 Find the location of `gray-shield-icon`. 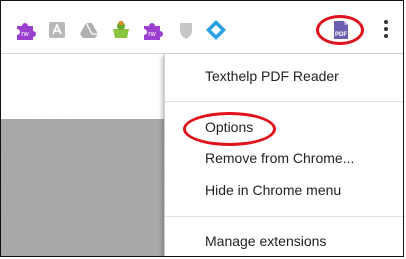

gray-shield-icon is located at coordinates (186, 30).